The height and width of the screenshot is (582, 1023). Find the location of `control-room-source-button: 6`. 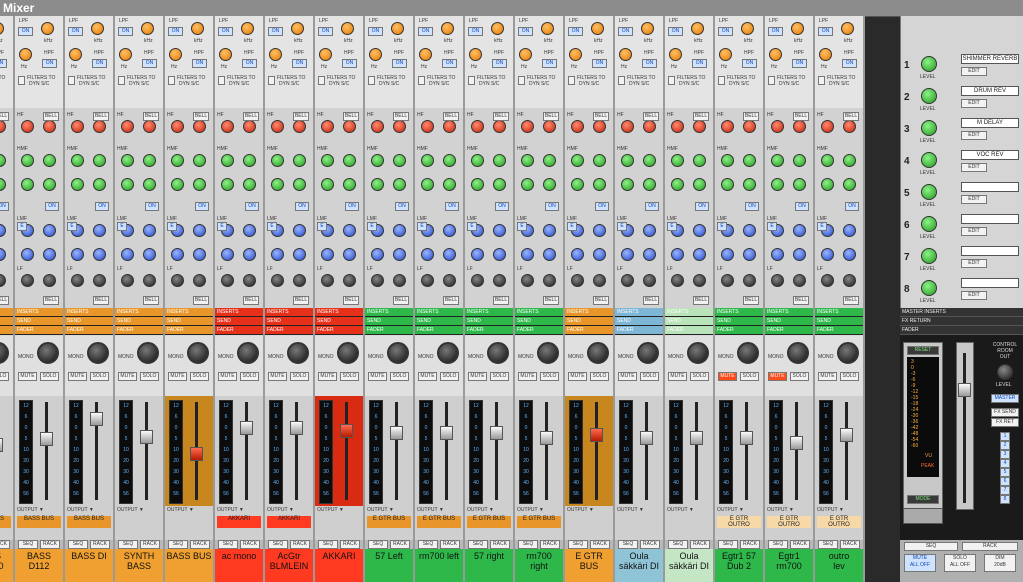

control-room-source-button: 6 is located at coordinates (1005, 481).